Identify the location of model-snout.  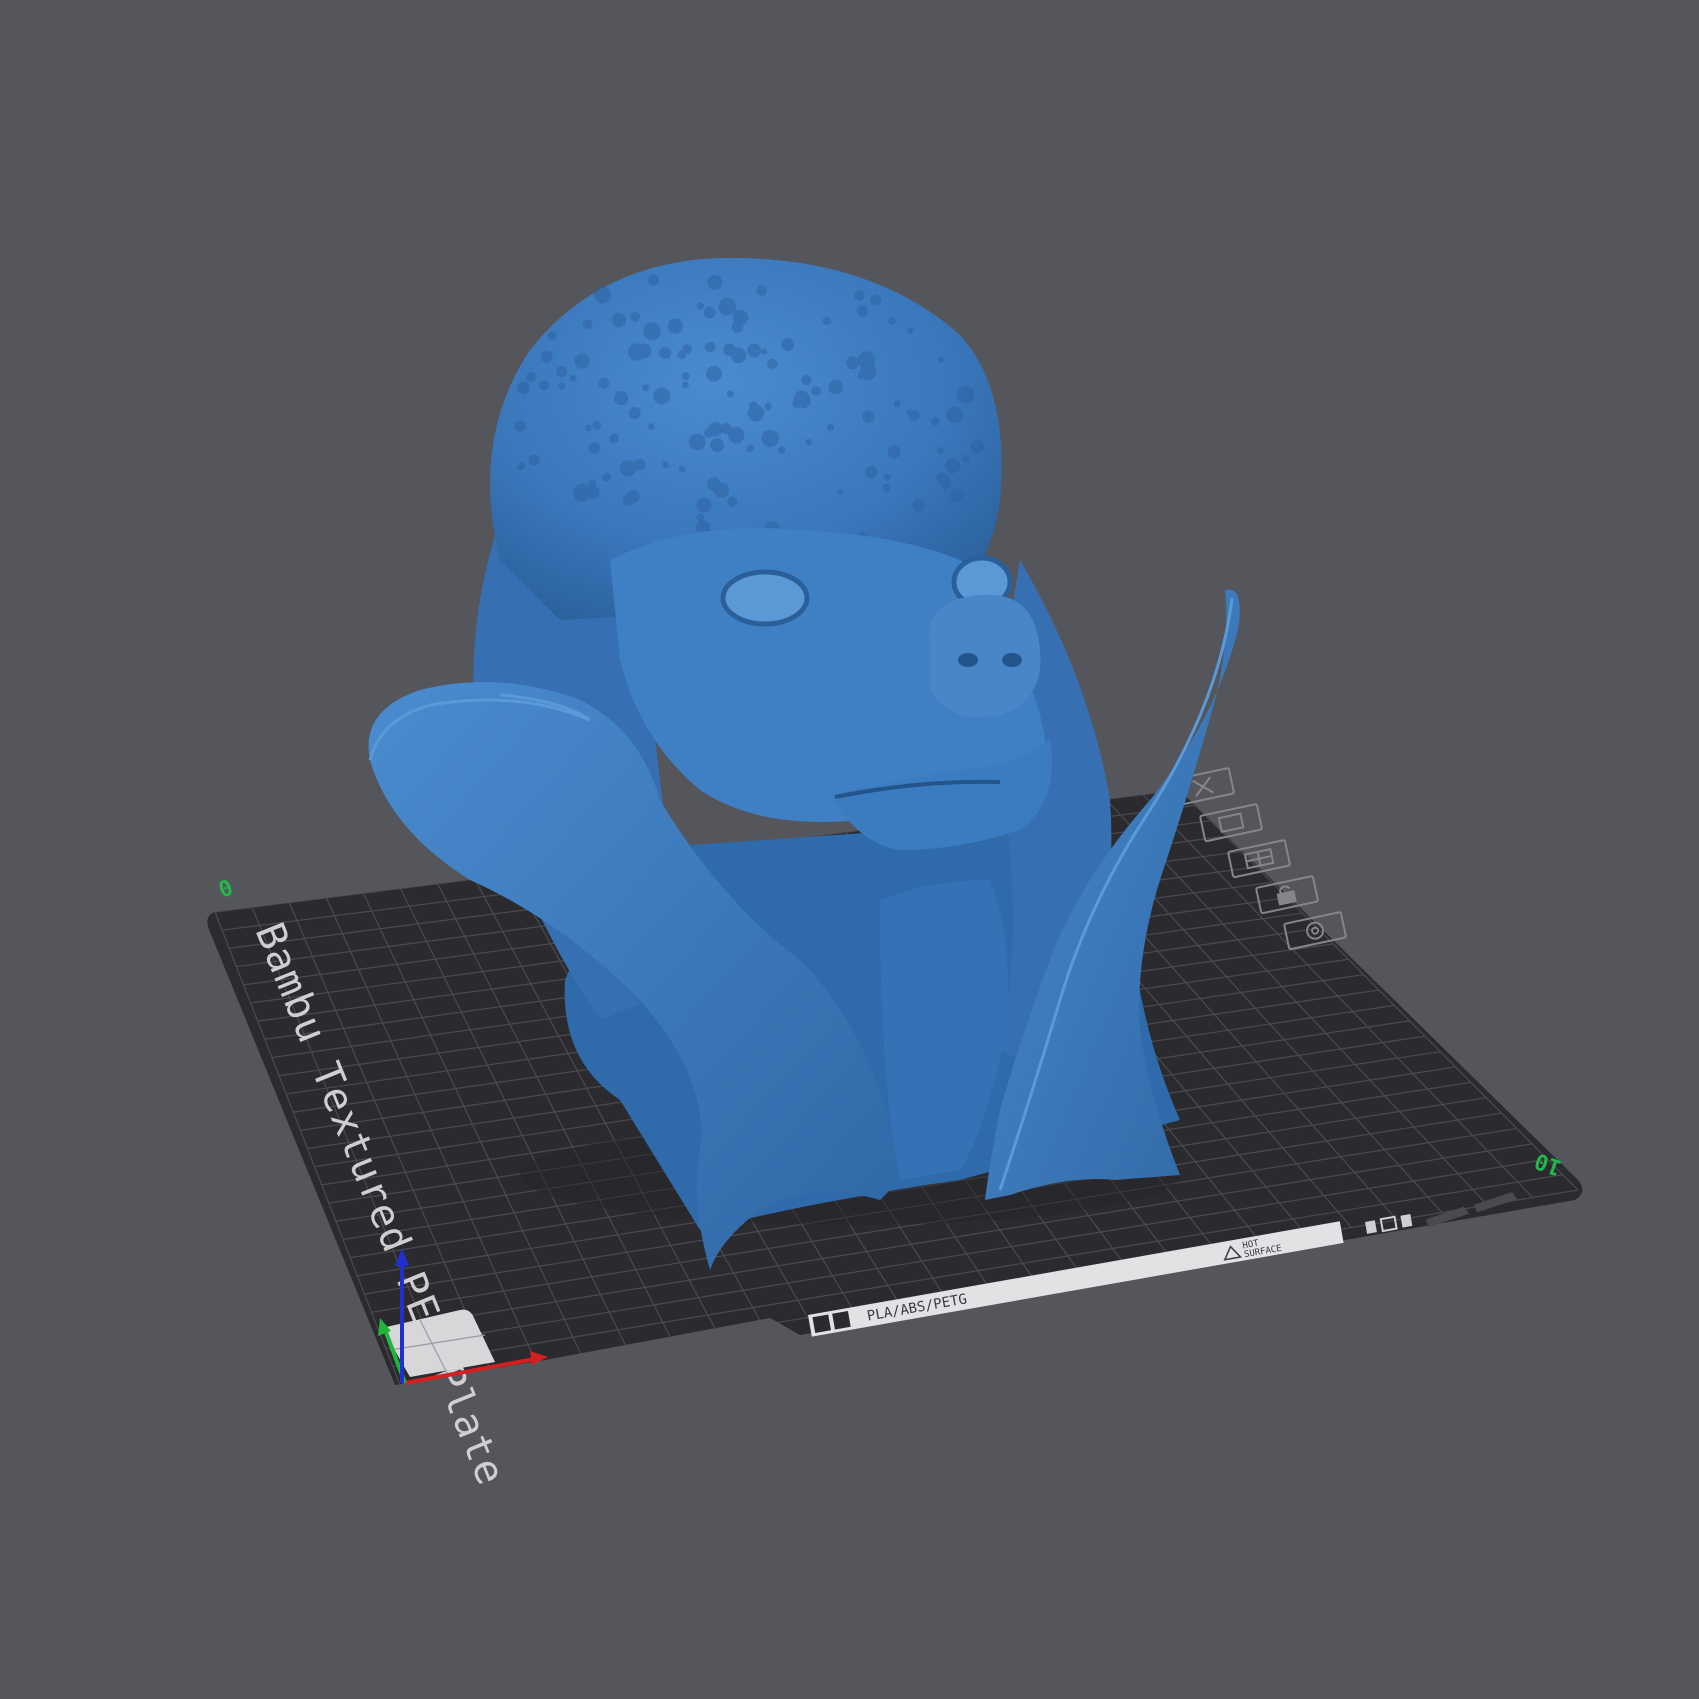
(985, 656).